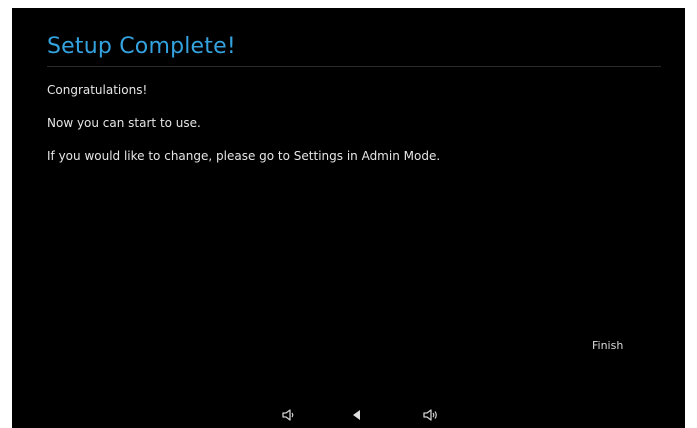 Image resolution: width=697 pixels, height=428 pixels. What do you see at coordinates (354, 66) in the screenshot?
I see `title-divider` at bounding box center [354, 66].